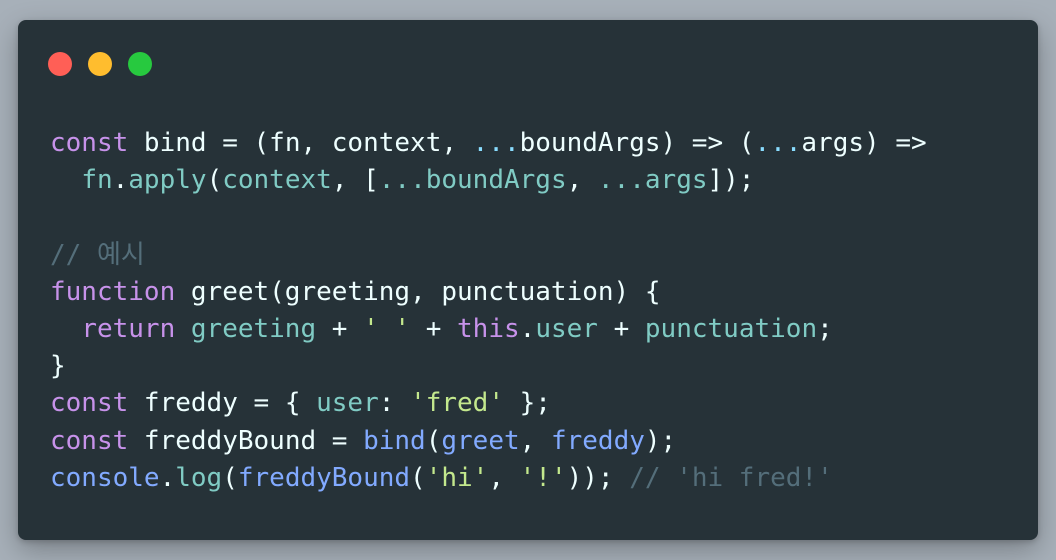 The image size is (1056, 560). Describe the element at coordinates (113, 291) in the screenshot. I see `code-token: function` at that location.